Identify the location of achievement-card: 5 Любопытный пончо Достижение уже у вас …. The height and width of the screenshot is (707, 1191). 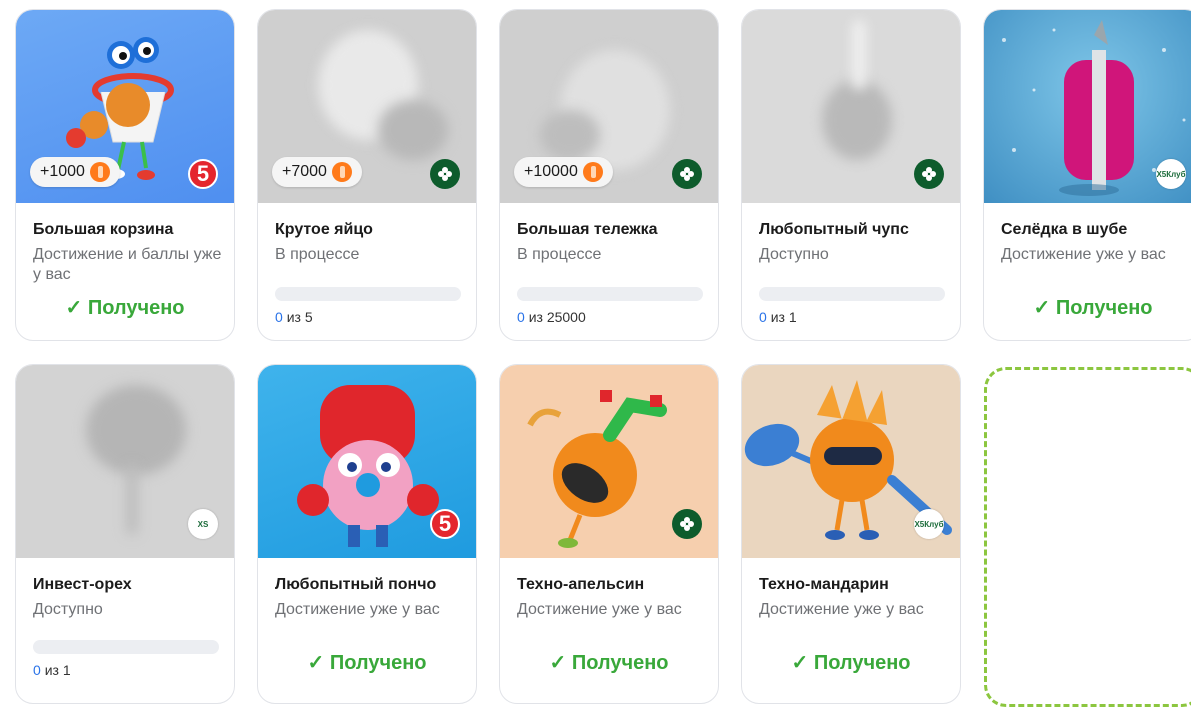
(367, 534).